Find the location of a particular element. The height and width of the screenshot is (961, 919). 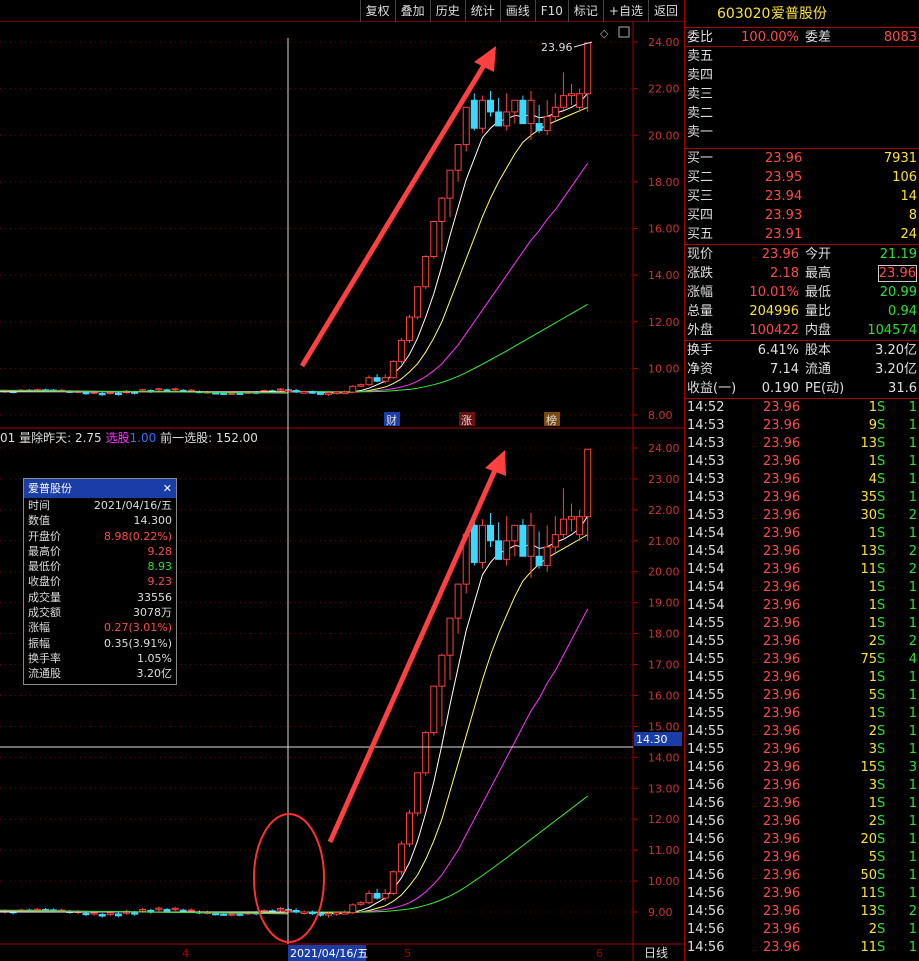

info-row: 开盘价 8.98(0.22%) is located at coordinates (100, 536).